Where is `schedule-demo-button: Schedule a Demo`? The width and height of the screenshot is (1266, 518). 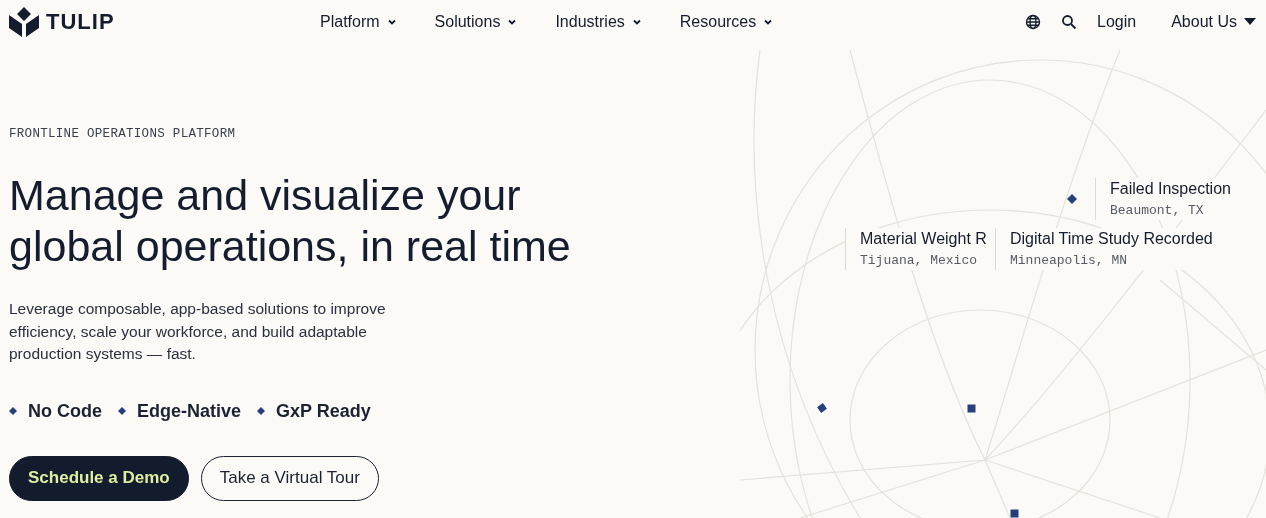 schedule-demo-button: Schedule a Demo is located at coordinates (99, 478).